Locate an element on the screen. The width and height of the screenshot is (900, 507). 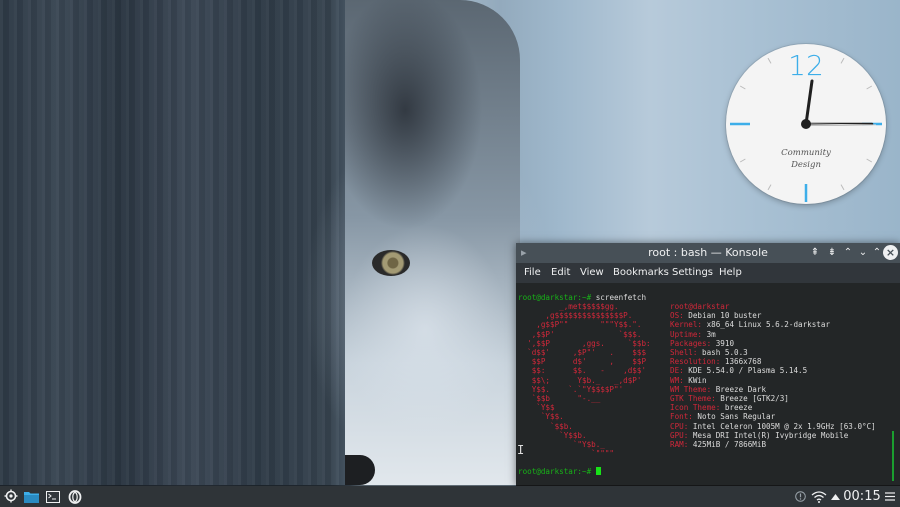
logo-line: `Y$$b. is located at coordinates (552, 435).